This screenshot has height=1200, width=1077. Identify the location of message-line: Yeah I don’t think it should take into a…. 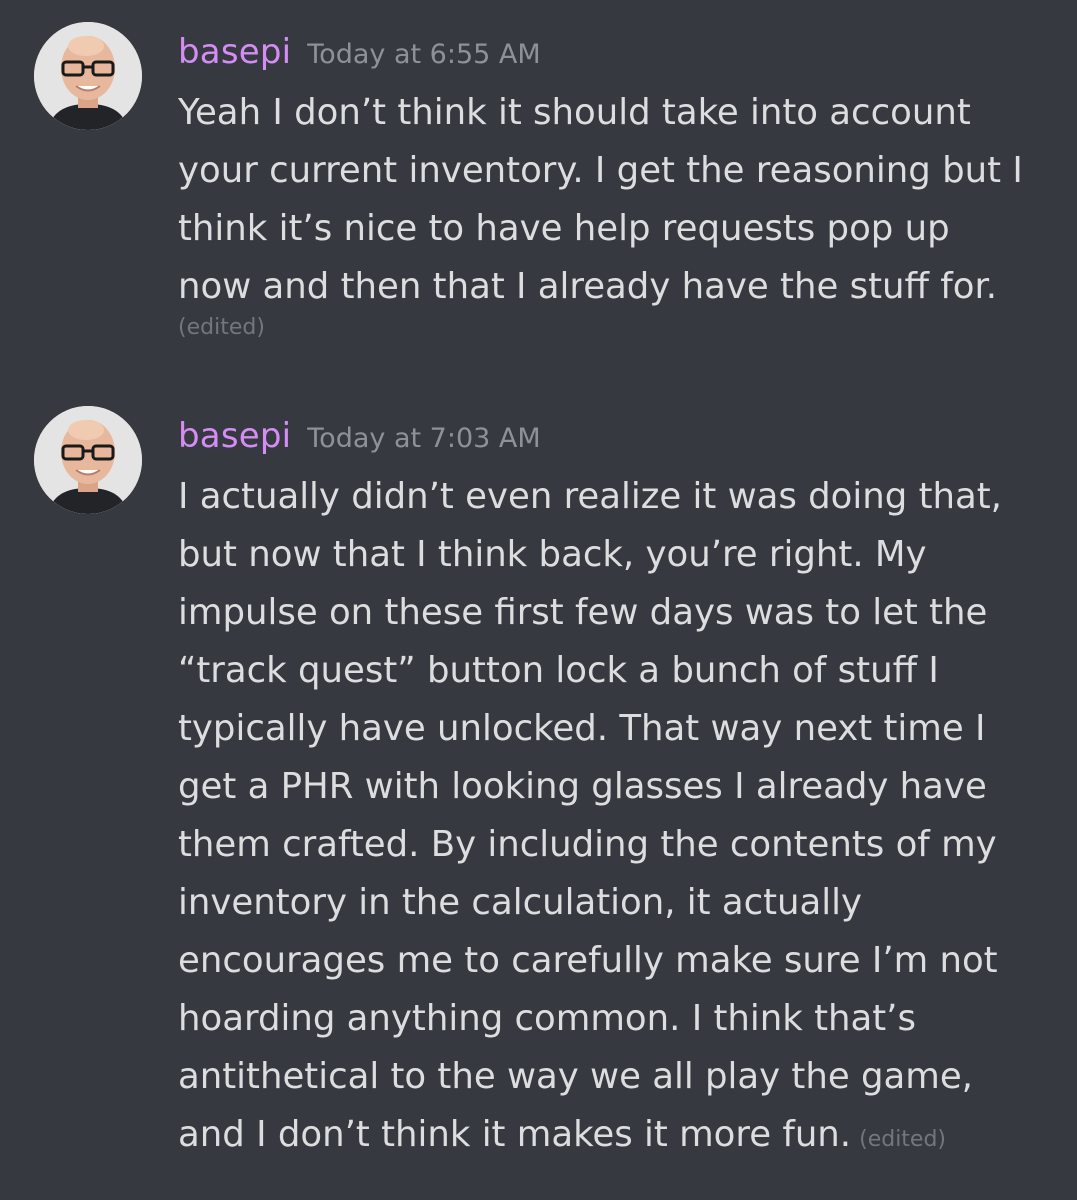
(574, 112).